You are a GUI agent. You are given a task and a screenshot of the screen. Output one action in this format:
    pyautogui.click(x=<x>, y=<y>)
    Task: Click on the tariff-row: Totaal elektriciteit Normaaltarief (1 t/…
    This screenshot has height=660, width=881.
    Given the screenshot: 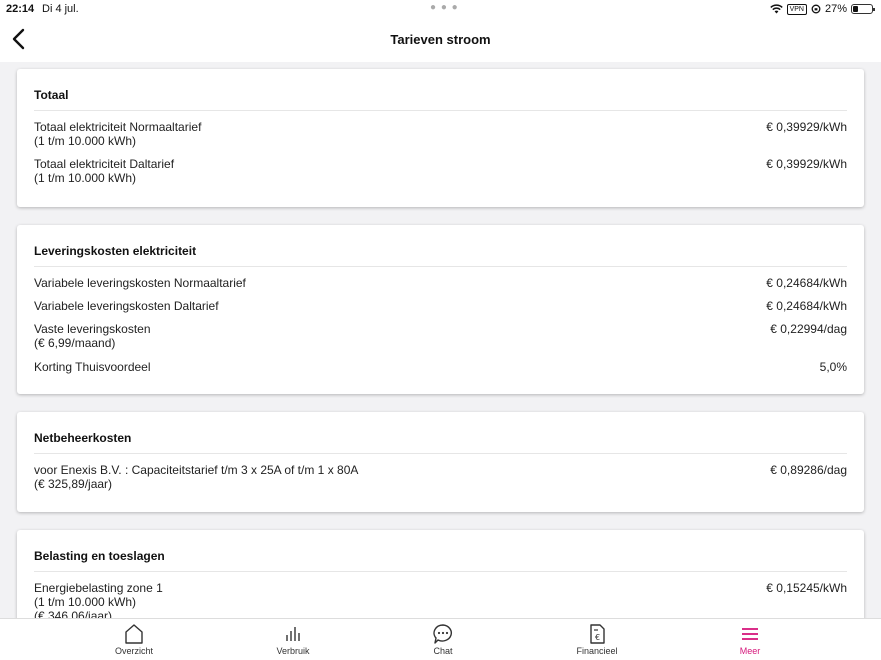 What is the action you would take?
    pyautogui.click(x=440, y=134)
    